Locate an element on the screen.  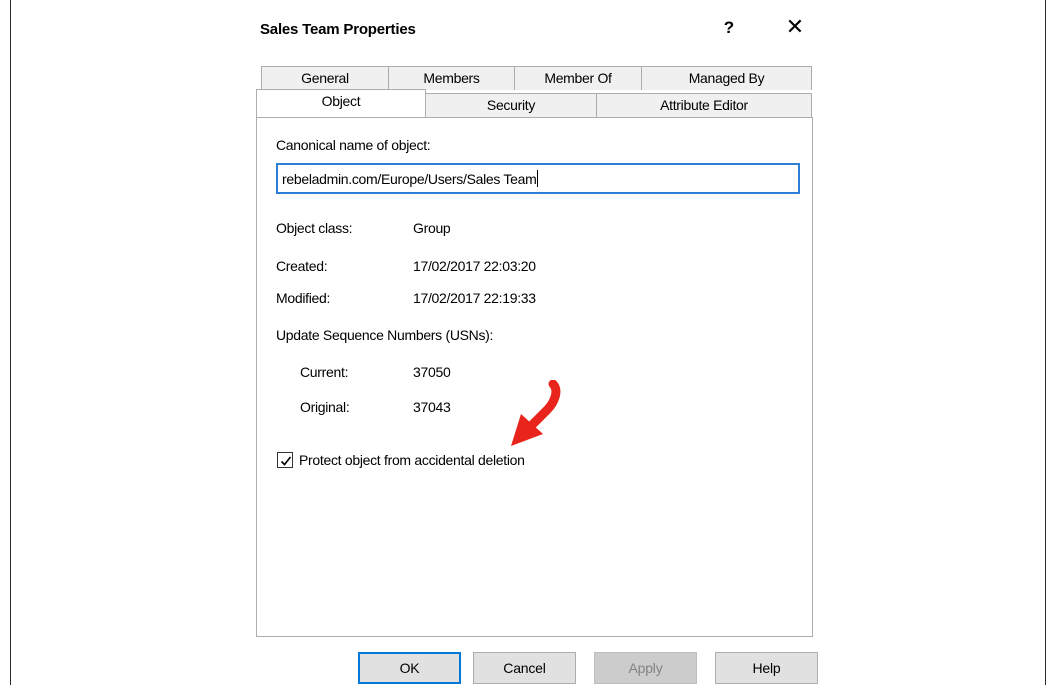
canonical-name-value: rebeladmin.com/Europe/Users/Sales Team is located at coordinates (409, 179).